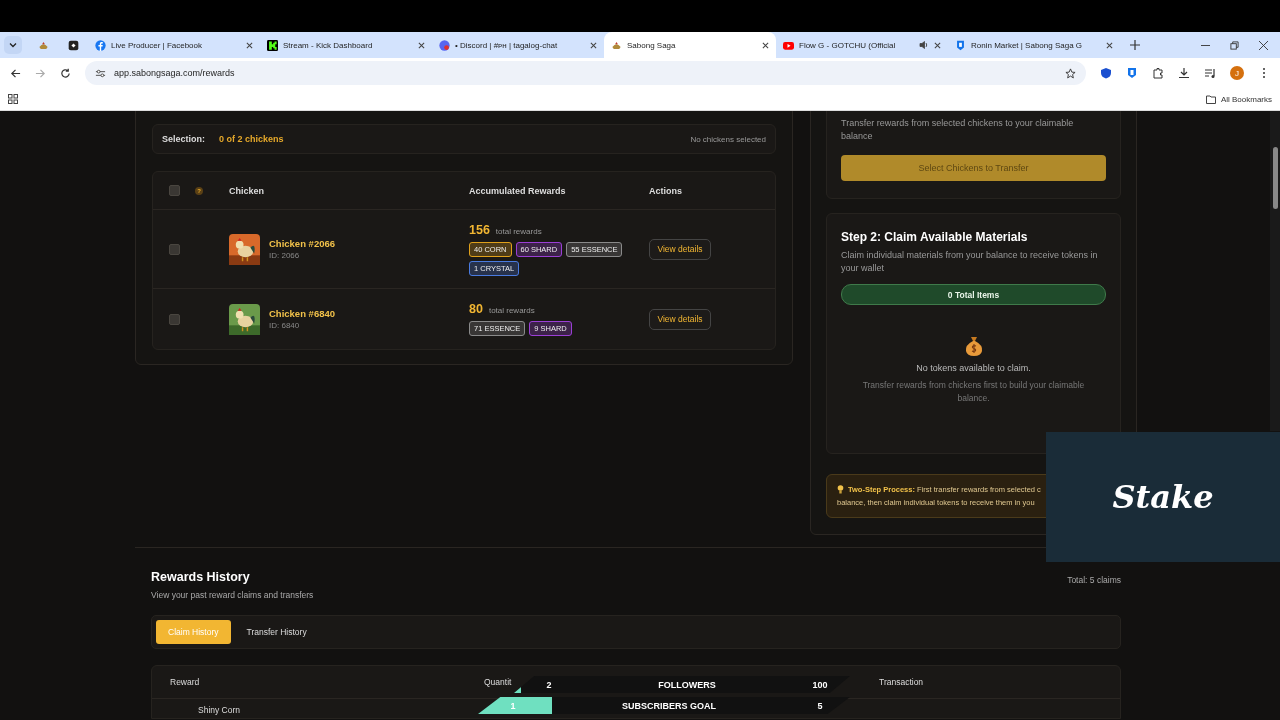 This screenshot has width=1280, height=720. I want to click on app-icon, so click(73, 45).